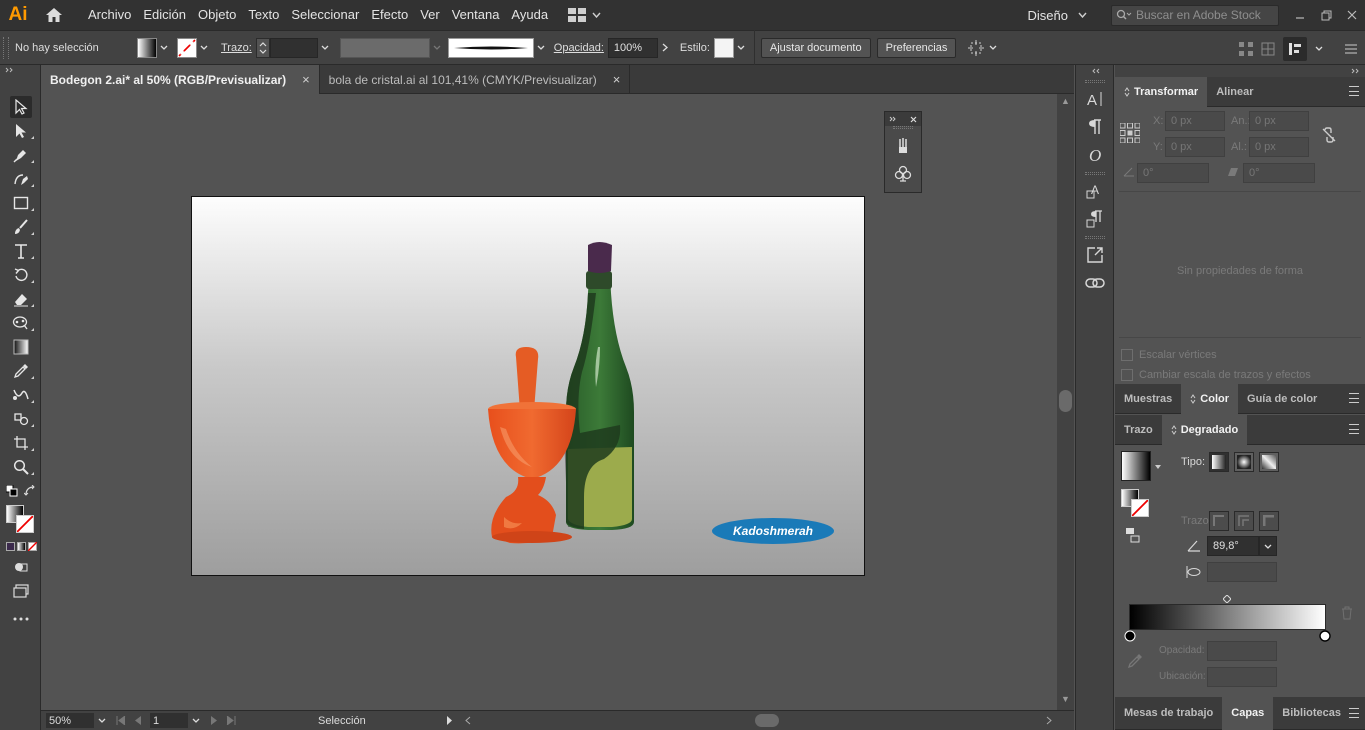 The width and height of the screenshot is (1365, 730). I want to click on pen-tool, so click(20, 155).